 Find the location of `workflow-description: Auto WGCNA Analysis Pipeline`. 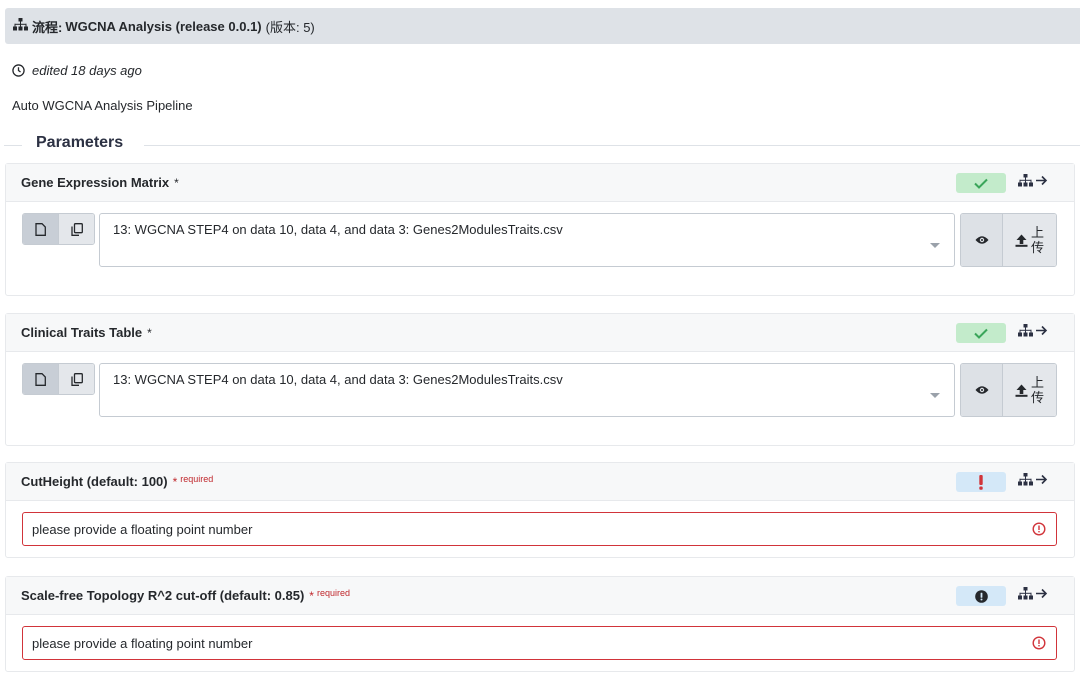

workflow-description: Auto WGCNA Analysis Pipeline is located at coordinates (102, 105).